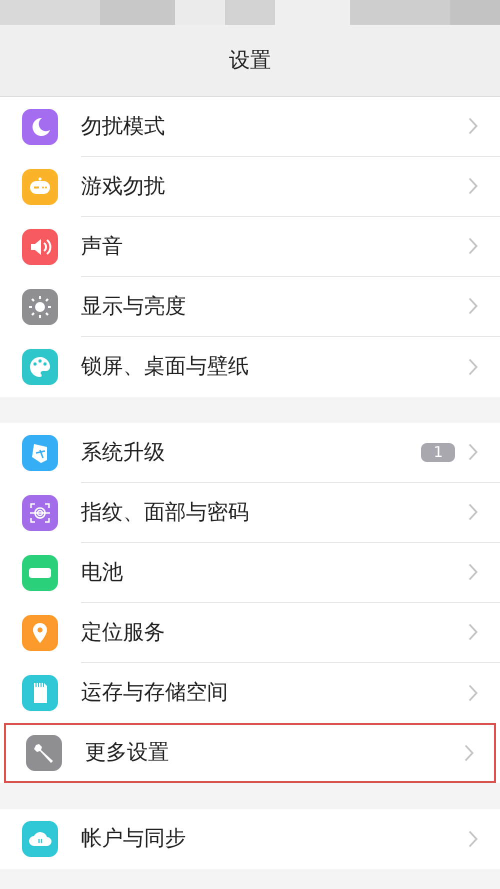  What do you see at coordinates (165, 366) in the screenshot?
I see `row-label: 锁屏、桌面与壁纸` at bounding box center [165, 366].